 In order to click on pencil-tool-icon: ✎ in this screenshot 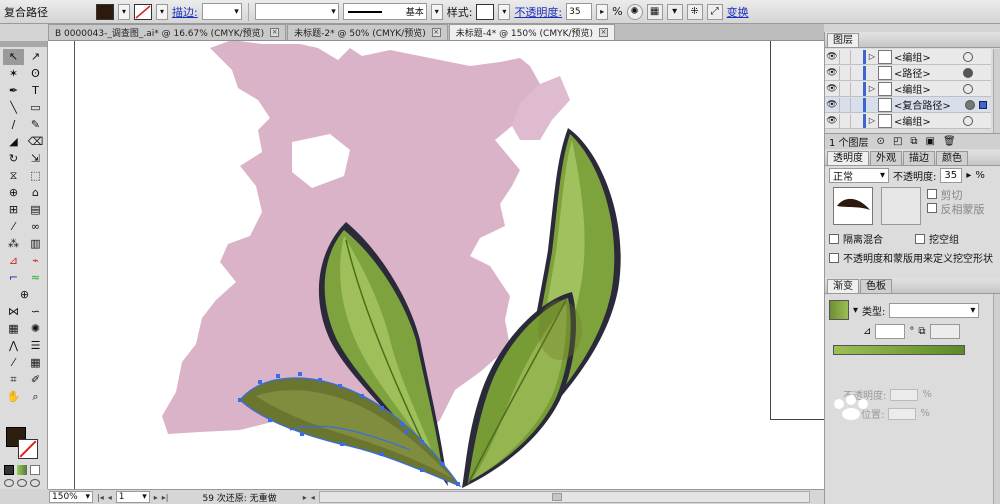, I will do `click(35, 125)`.